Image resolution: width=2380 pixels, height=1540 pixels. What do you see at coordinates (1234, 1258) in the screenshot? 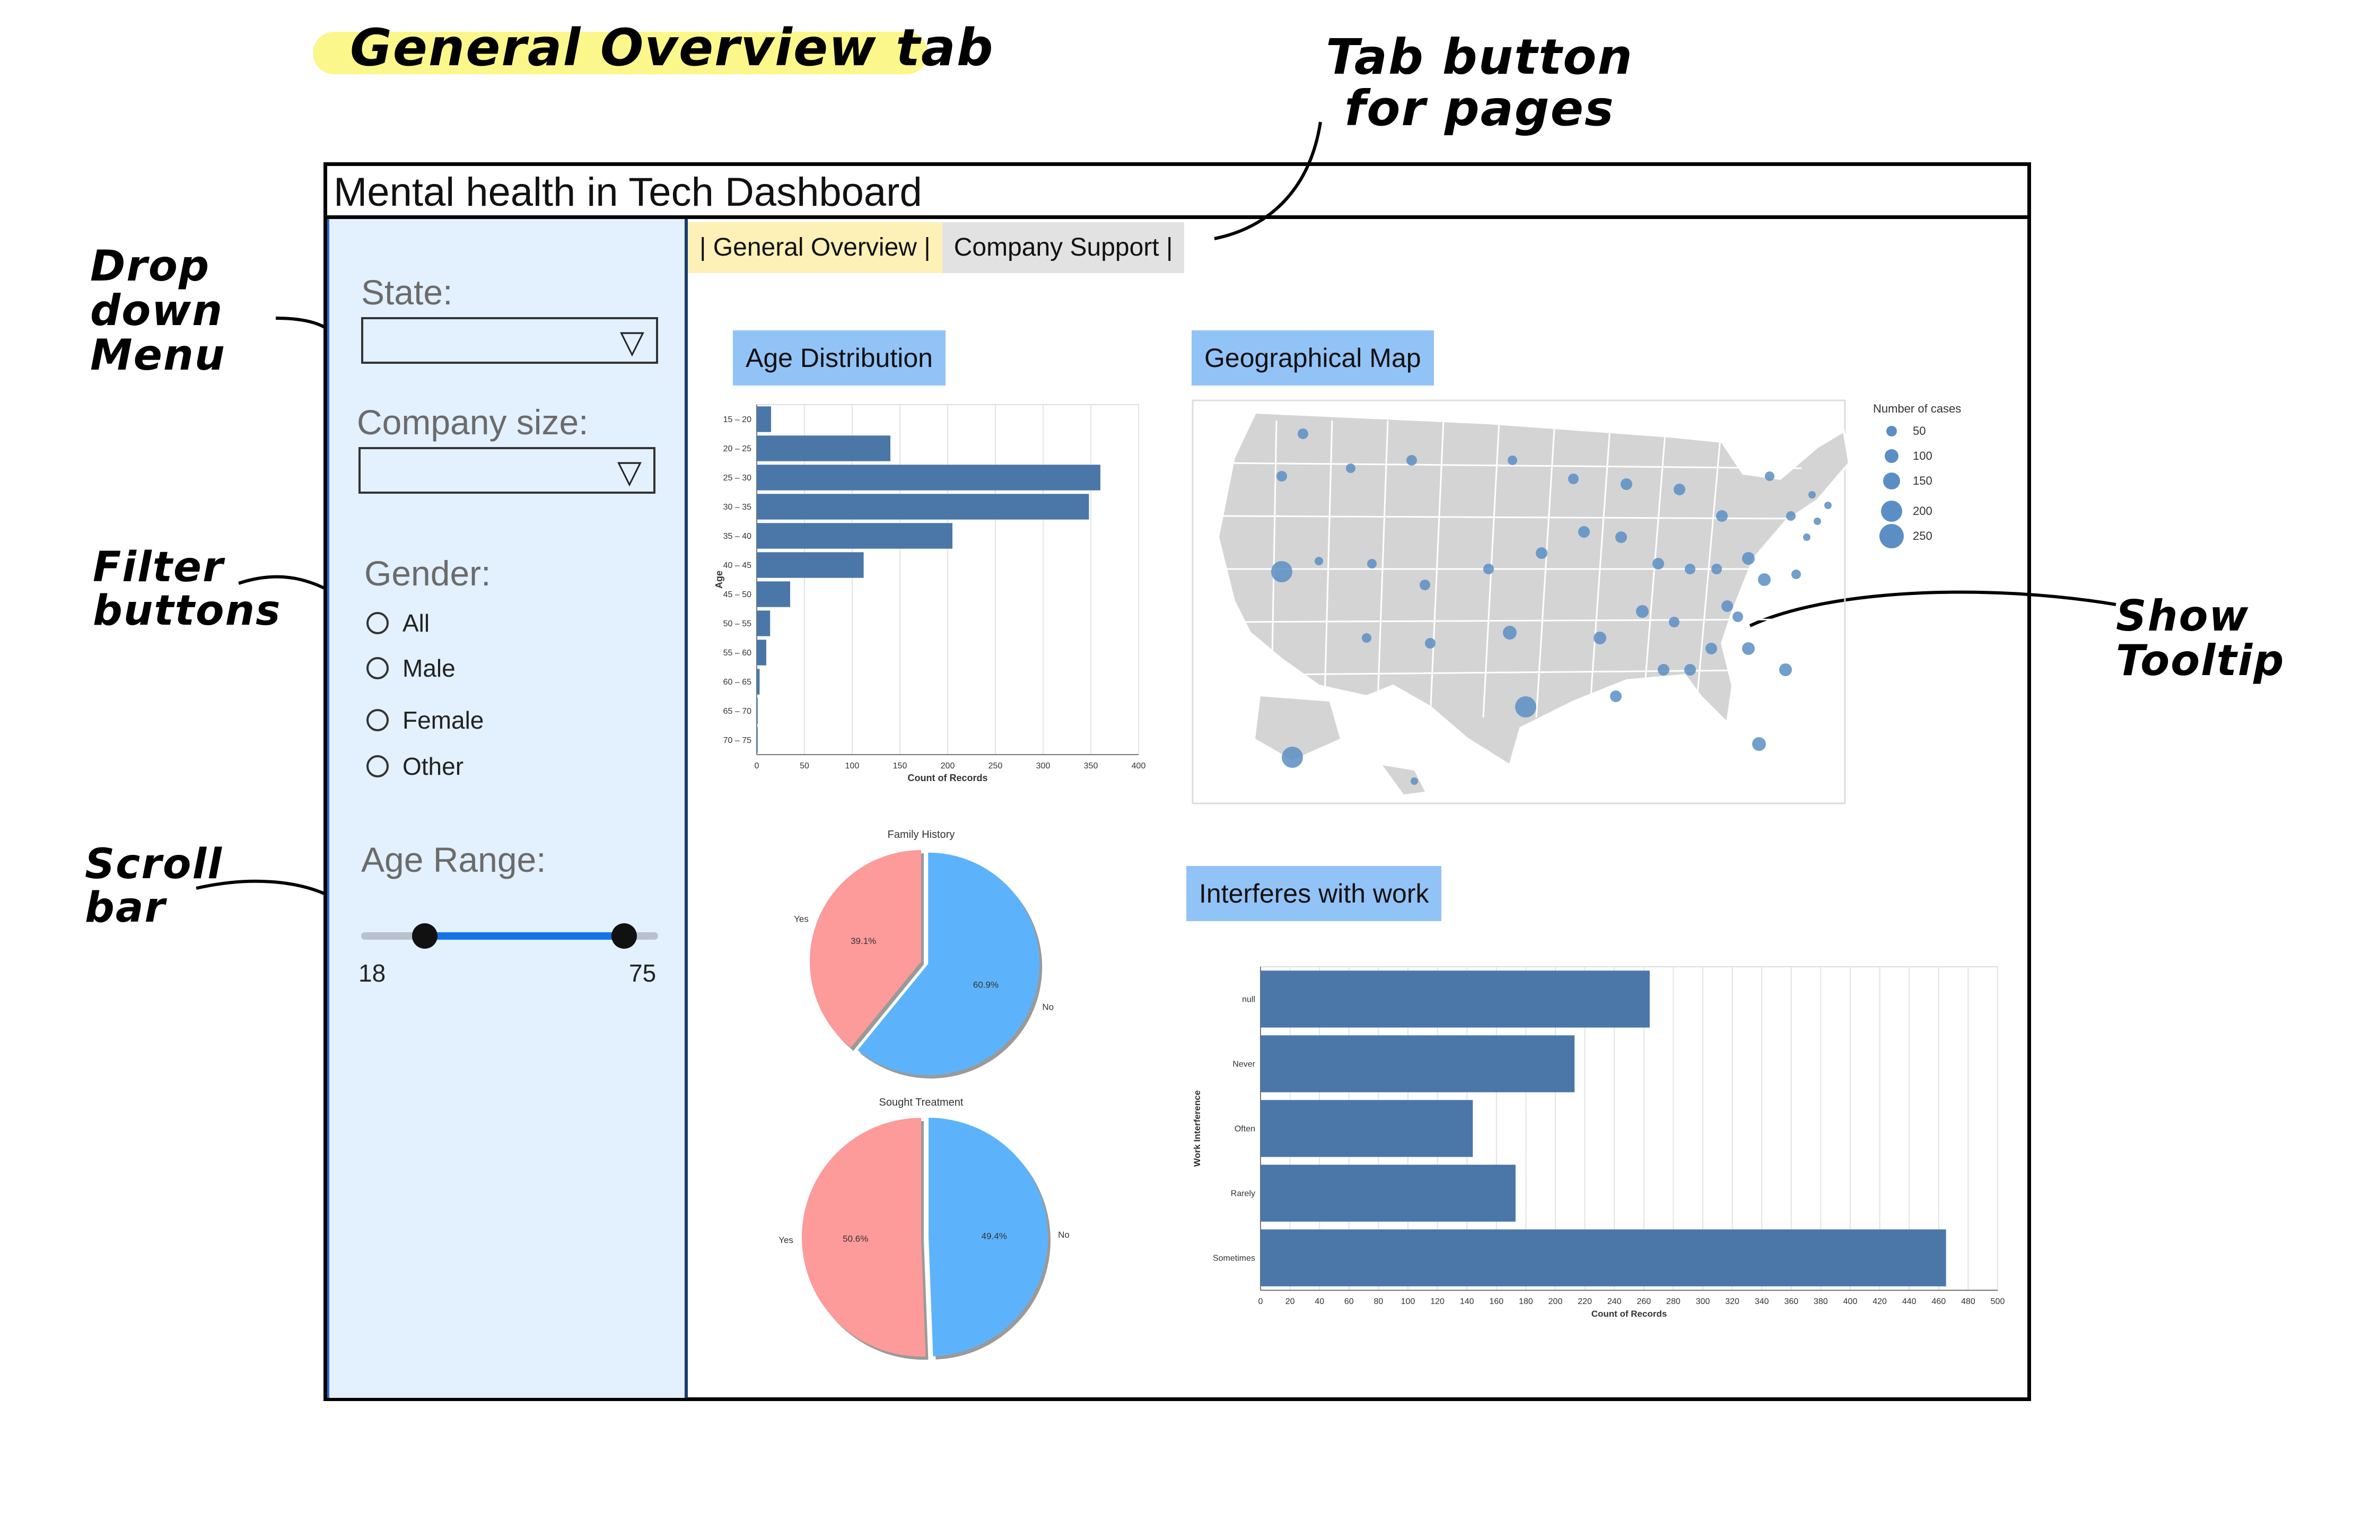
I see `y-tick-label: Sometimes` at bounding box center [1234, 1258].